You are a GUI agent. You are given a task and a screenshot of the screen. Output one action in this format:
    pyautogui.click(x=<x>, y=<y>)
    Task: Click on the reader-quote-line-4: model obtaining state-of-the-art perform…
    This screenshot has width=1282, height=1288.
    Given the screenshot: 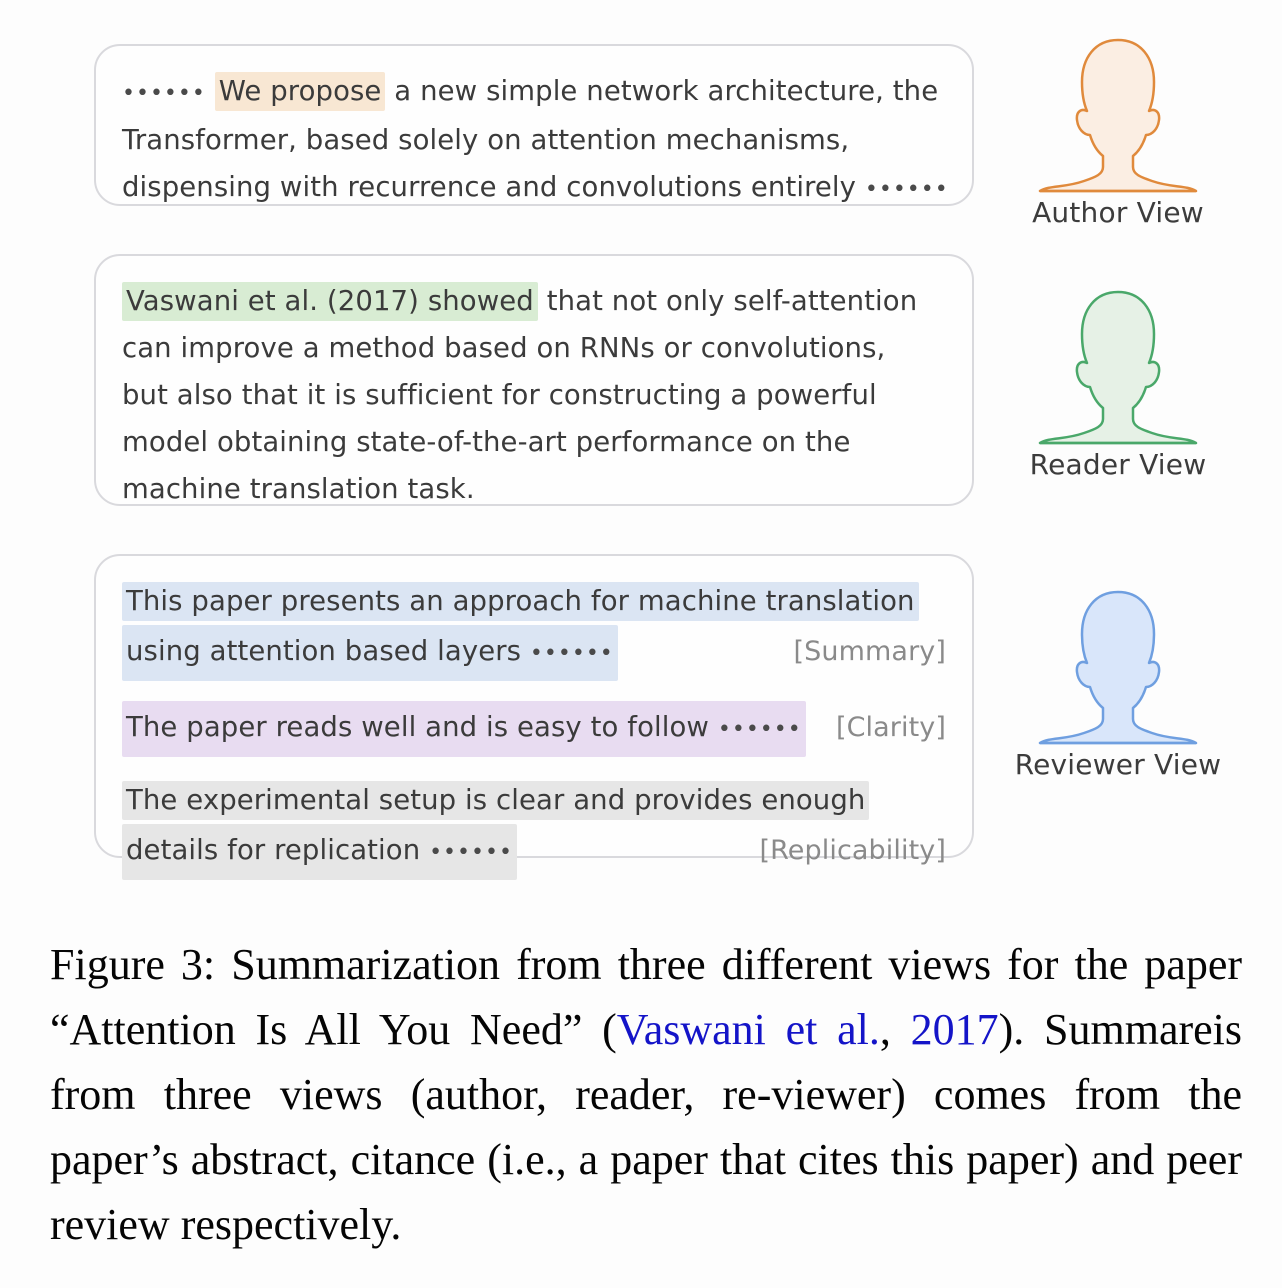 What is the action you would take?
    pyautogui.click(x=486, y=442)
    